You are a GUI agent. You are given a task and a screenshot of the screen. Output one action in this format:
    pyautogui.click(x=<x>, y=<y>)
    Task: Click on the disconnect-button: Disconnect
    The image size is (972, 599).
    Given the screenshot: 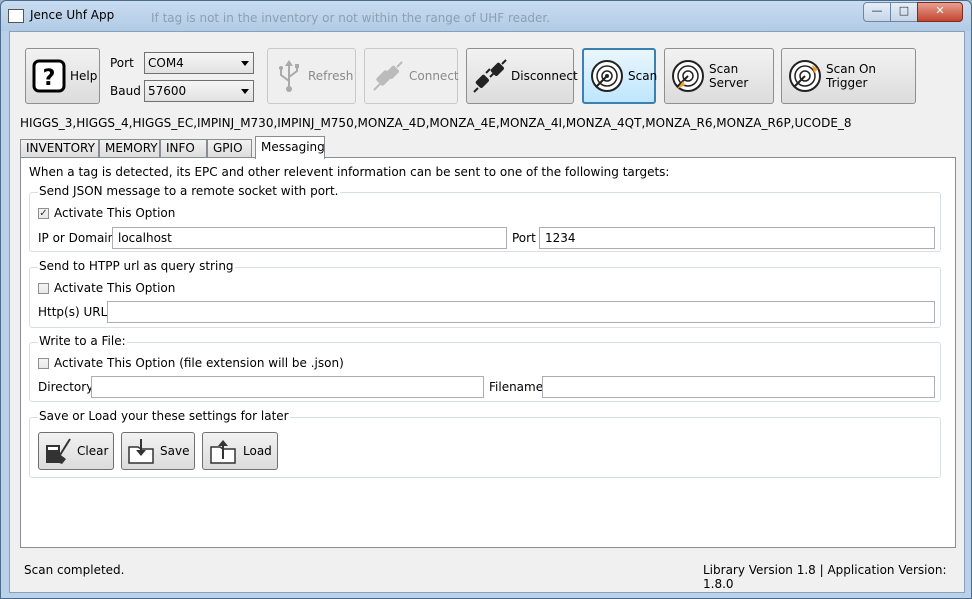 What is the action you would take?
    pyautogui.click(x=522, y=76)
    